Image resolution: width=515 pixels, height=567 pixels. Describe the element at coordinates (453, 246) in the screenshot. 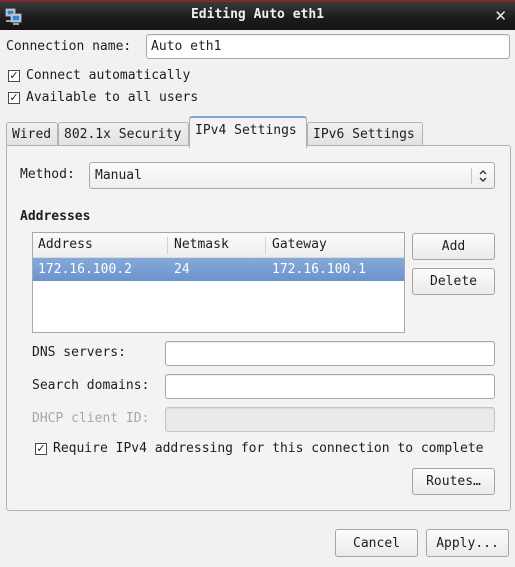

I see `add-address-button: Add` at that location.